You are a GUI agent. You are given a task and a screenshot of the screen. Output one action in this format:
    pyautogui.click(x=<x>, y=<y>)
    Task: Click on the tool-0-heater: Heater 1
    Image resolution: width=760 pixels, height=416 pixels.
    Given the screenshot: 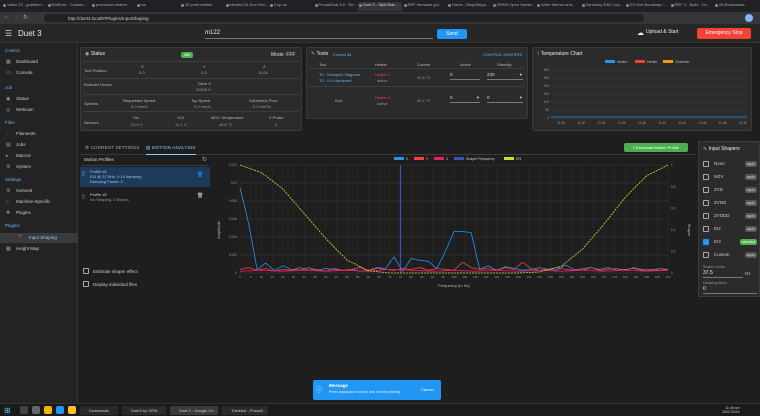 What is the action you would take?
    pyautogui.click(x=382, y=74)
    